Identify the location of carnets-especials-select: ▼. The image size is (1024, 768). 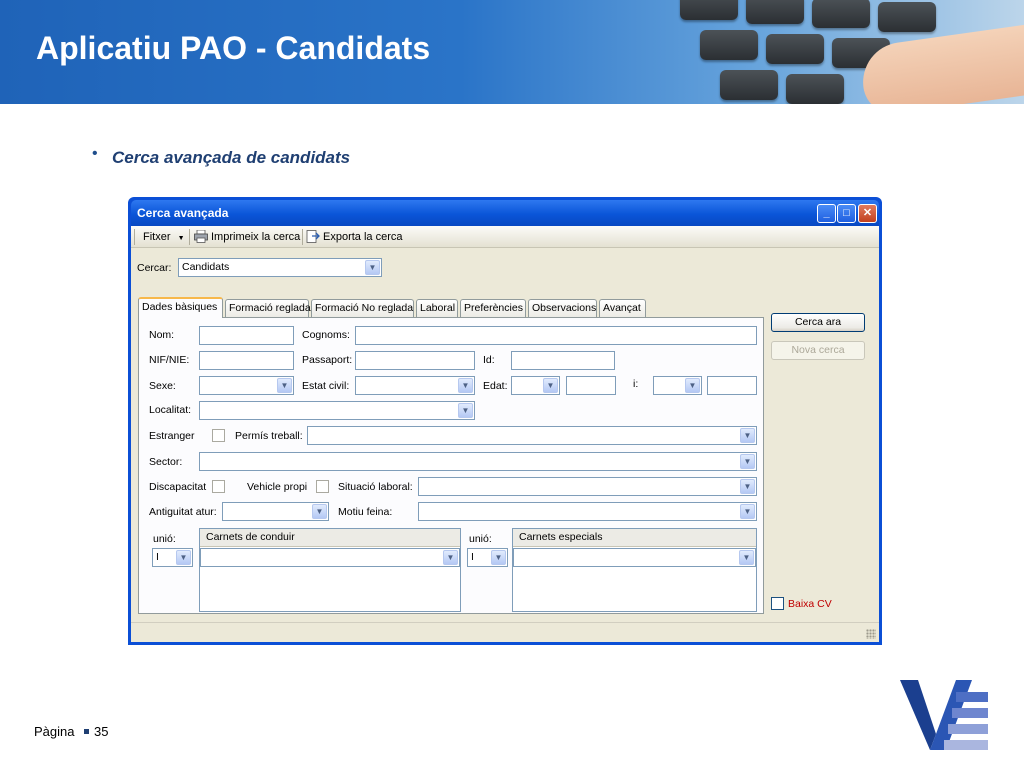
(634, 557).